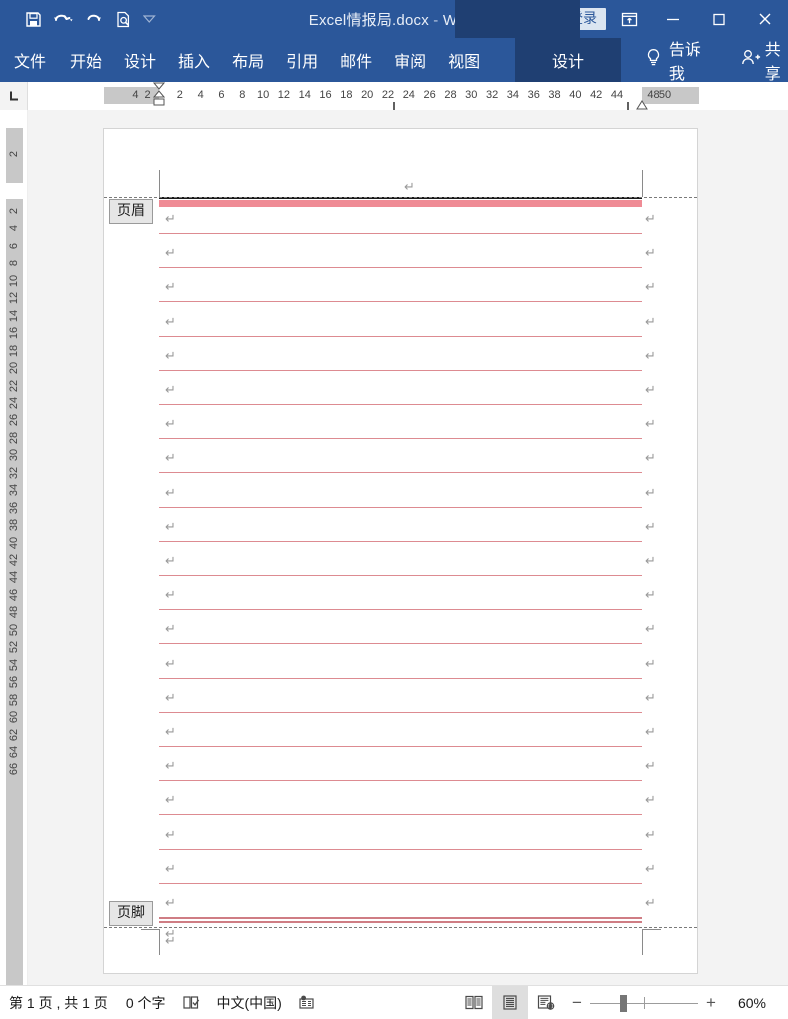 The width and height of the screenshot is (788, 1019). Describe the element at coordinates (14, 647) in the screenshot. I see `vruler-tick-label: 52` at that location.